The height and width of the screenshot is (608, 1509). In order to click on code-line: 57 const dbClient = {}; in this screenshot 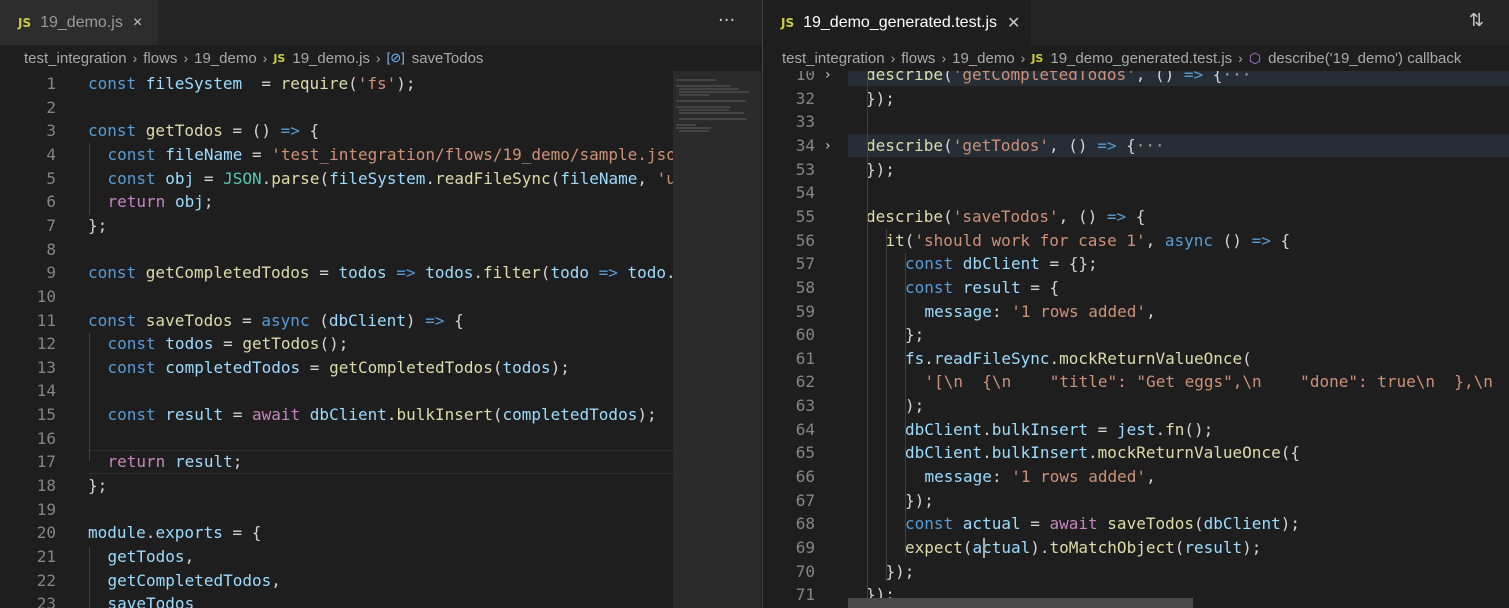, I will do `click(1136, 264)`.